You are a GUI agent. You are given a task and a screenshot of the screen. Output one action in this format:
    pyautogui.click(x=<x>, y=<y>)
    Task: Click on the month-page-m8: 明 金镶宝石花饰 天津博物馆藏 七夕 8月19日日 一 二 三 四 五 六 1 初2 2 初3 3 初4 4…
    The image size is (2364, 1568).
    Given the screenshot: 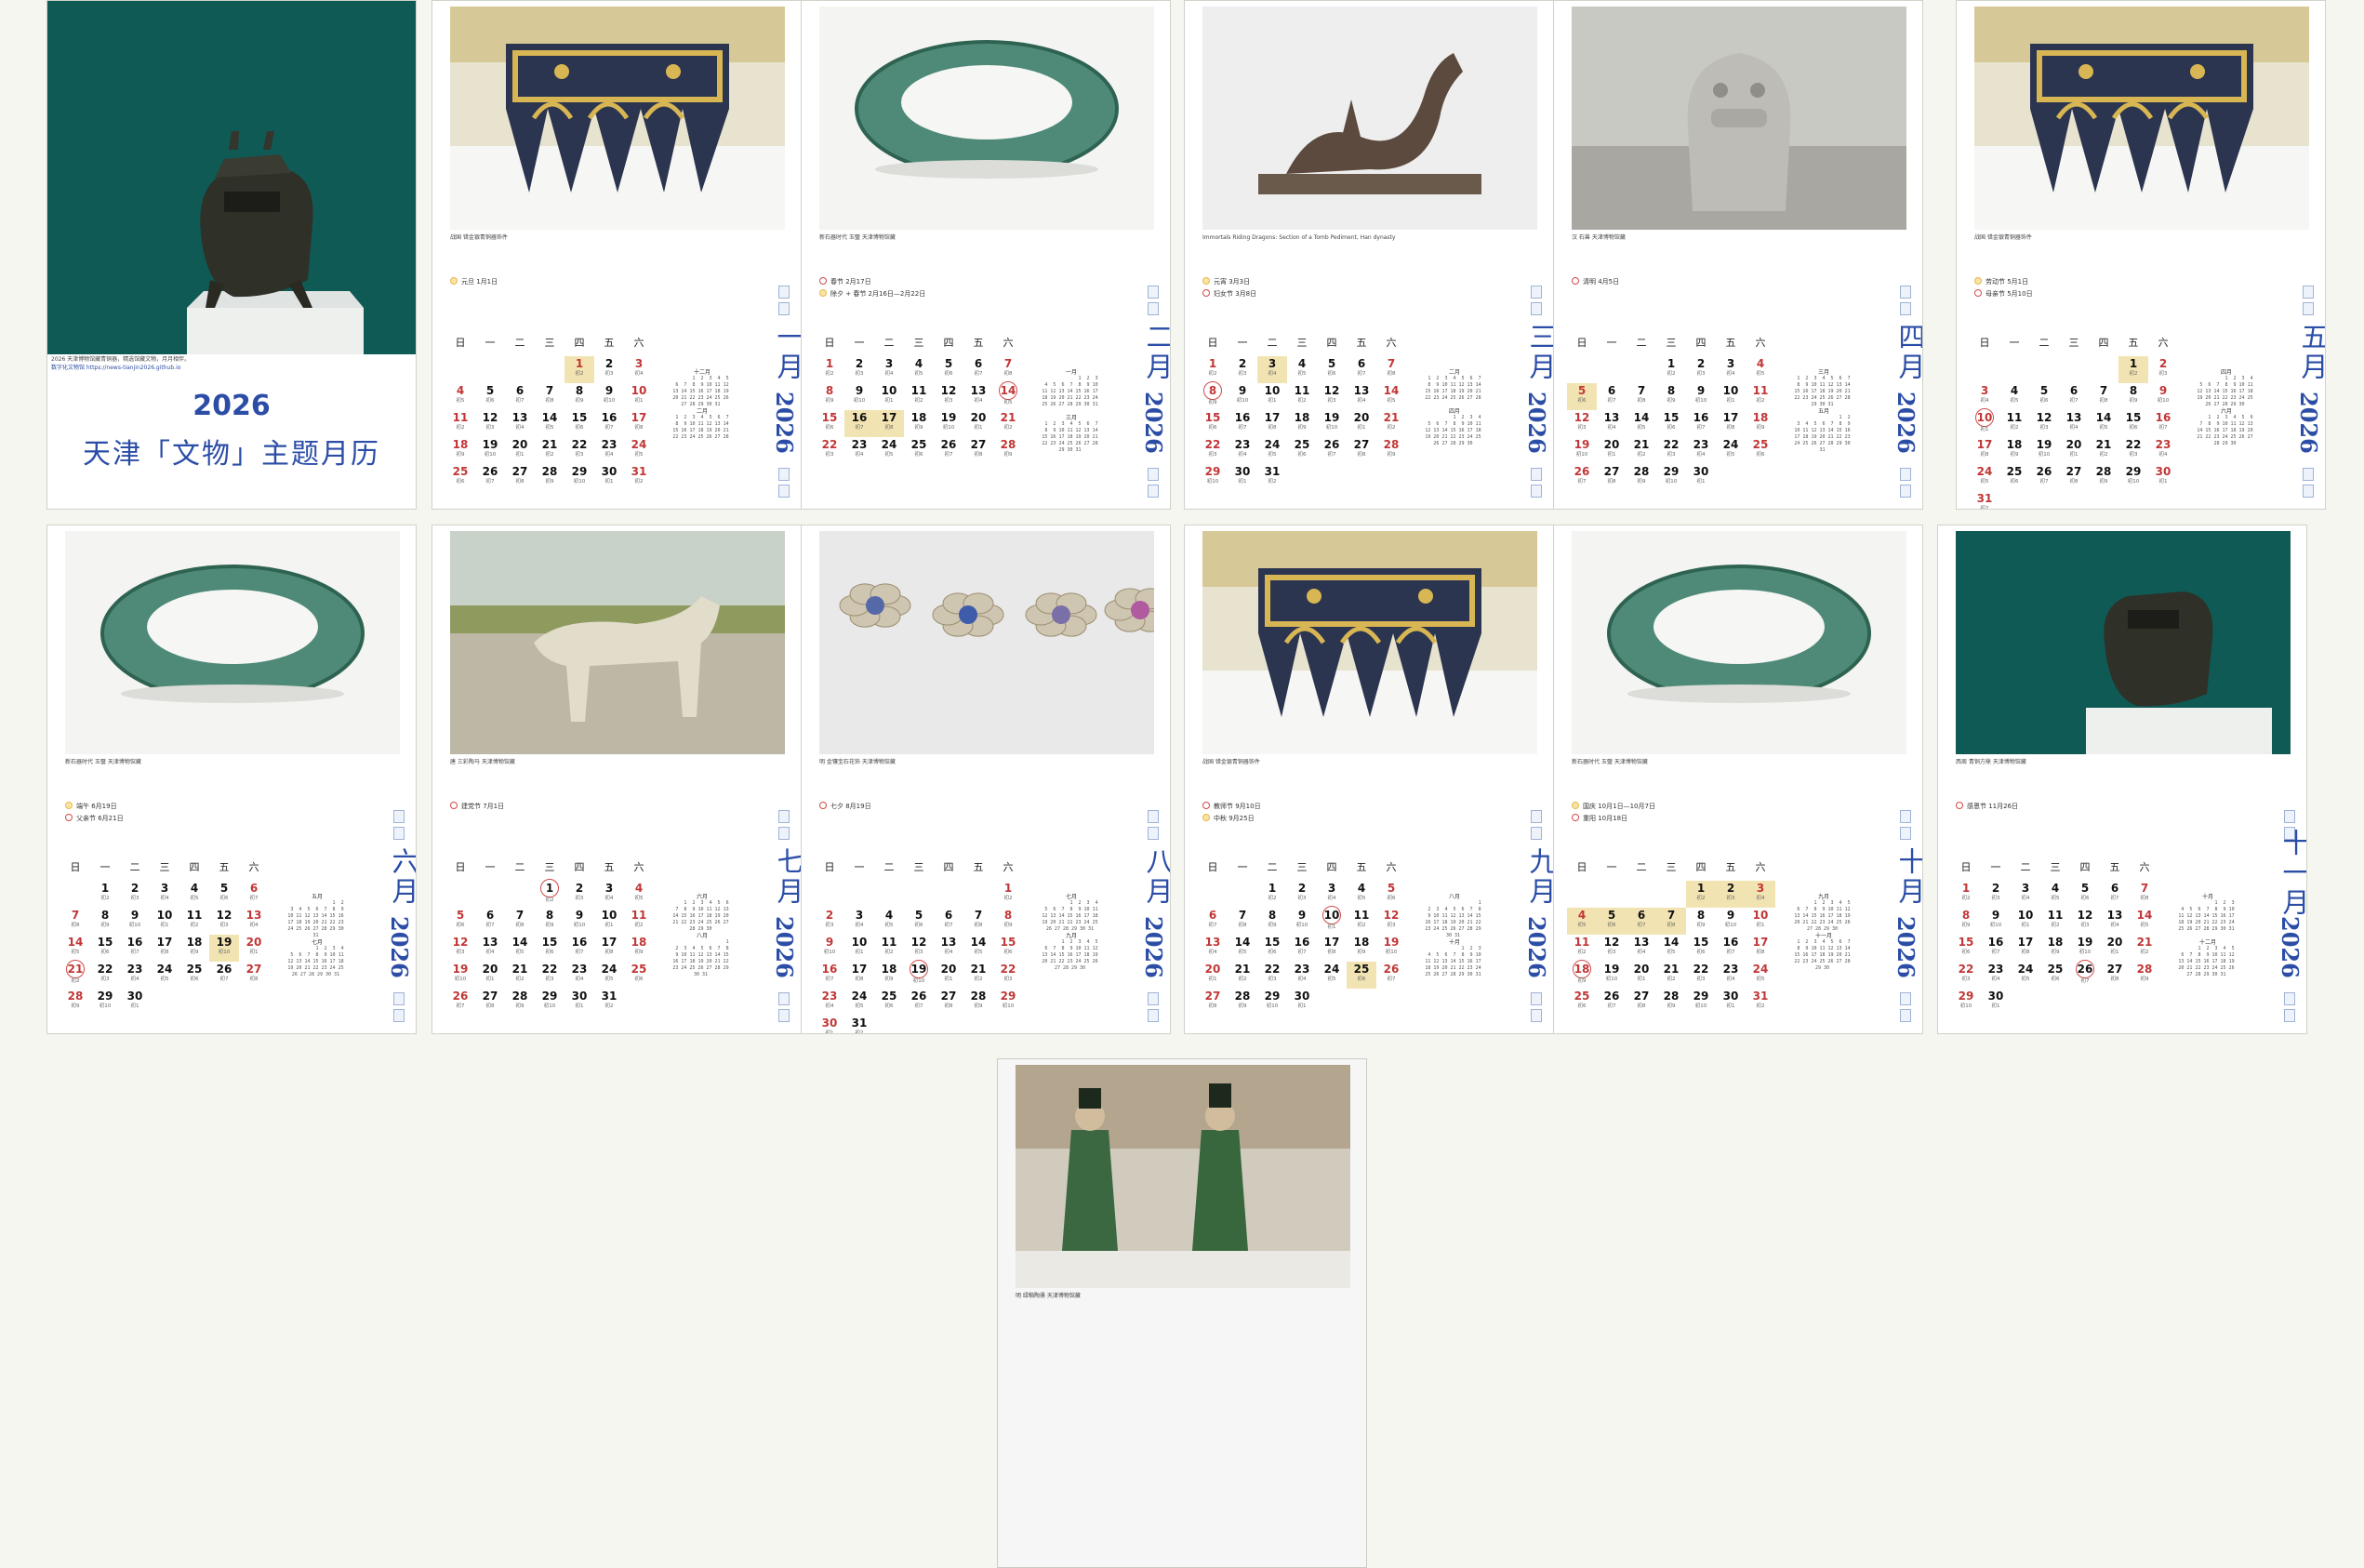 What is the action you would take?
    pyautogui.click(x=986, y=779)
    